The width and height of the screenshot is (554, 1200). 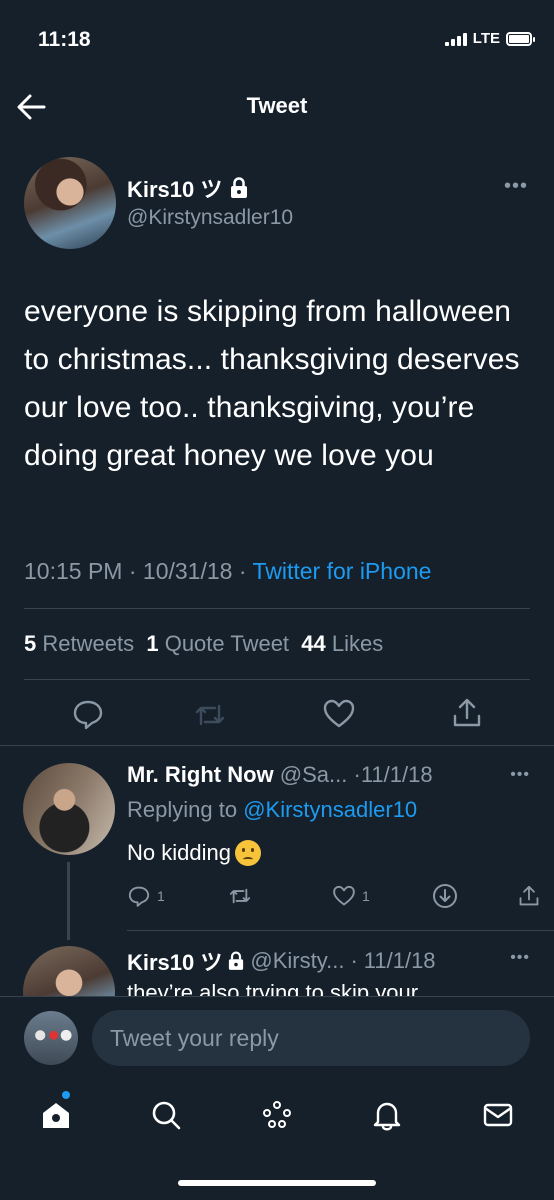 I want to click on reply-count: 1, so click(x=161, y=896).